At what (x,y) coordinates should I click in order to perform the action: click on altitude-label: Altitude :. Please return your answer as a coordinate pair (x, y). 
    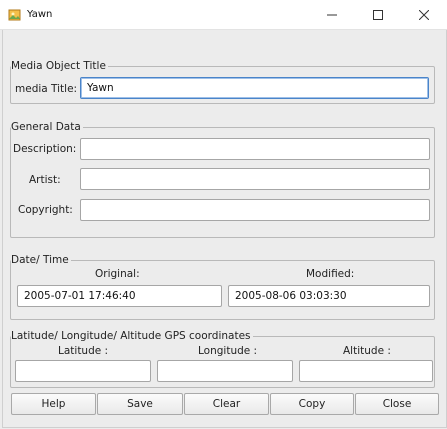
    Looking at the image, I should click on (367, 351).